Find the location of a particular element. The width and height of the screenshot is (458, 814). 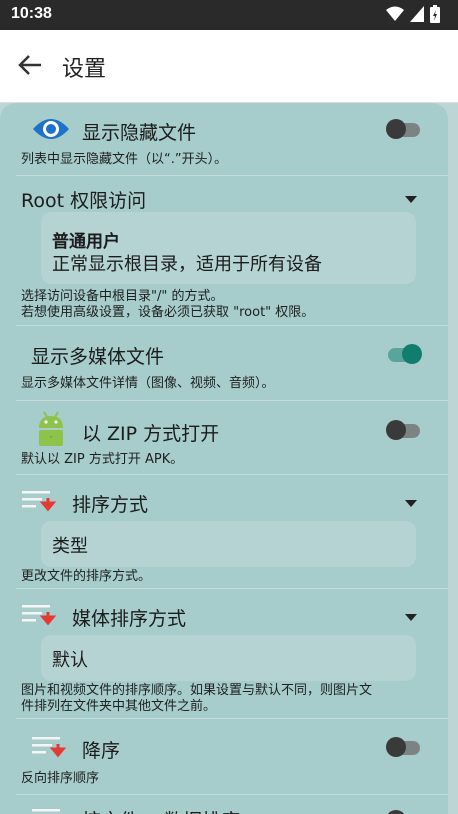

show-media-desc: 显示多媒体文件详情（图像、视频、音频）。 is located at coordinates (148, 383).